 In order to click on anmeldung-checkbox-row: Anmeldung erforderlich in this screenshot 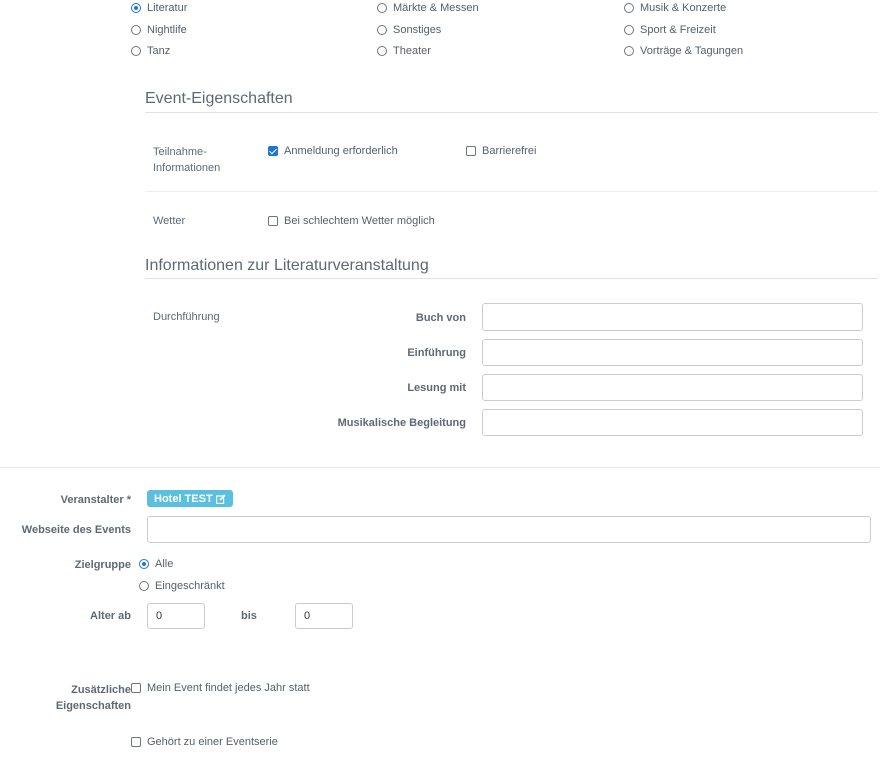, I will do `click(333, 151)`.